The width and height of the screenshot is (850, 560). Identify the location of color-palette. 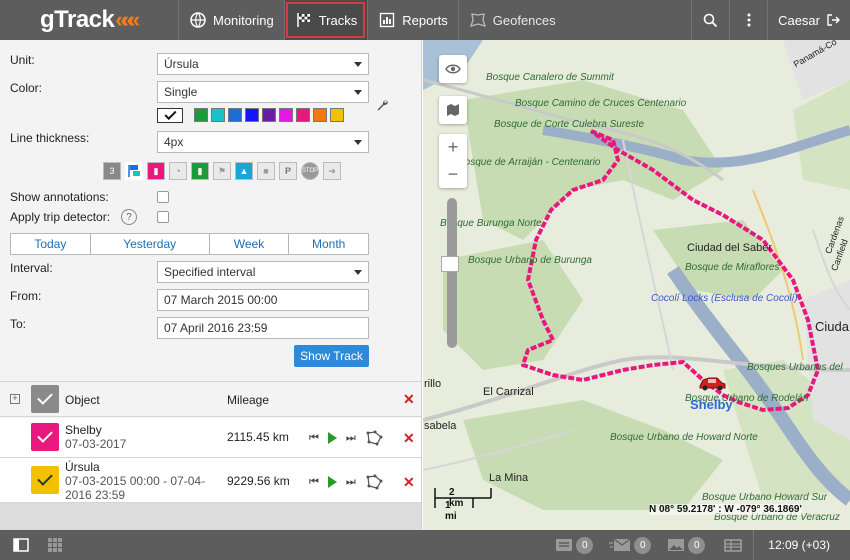
(250, 115).